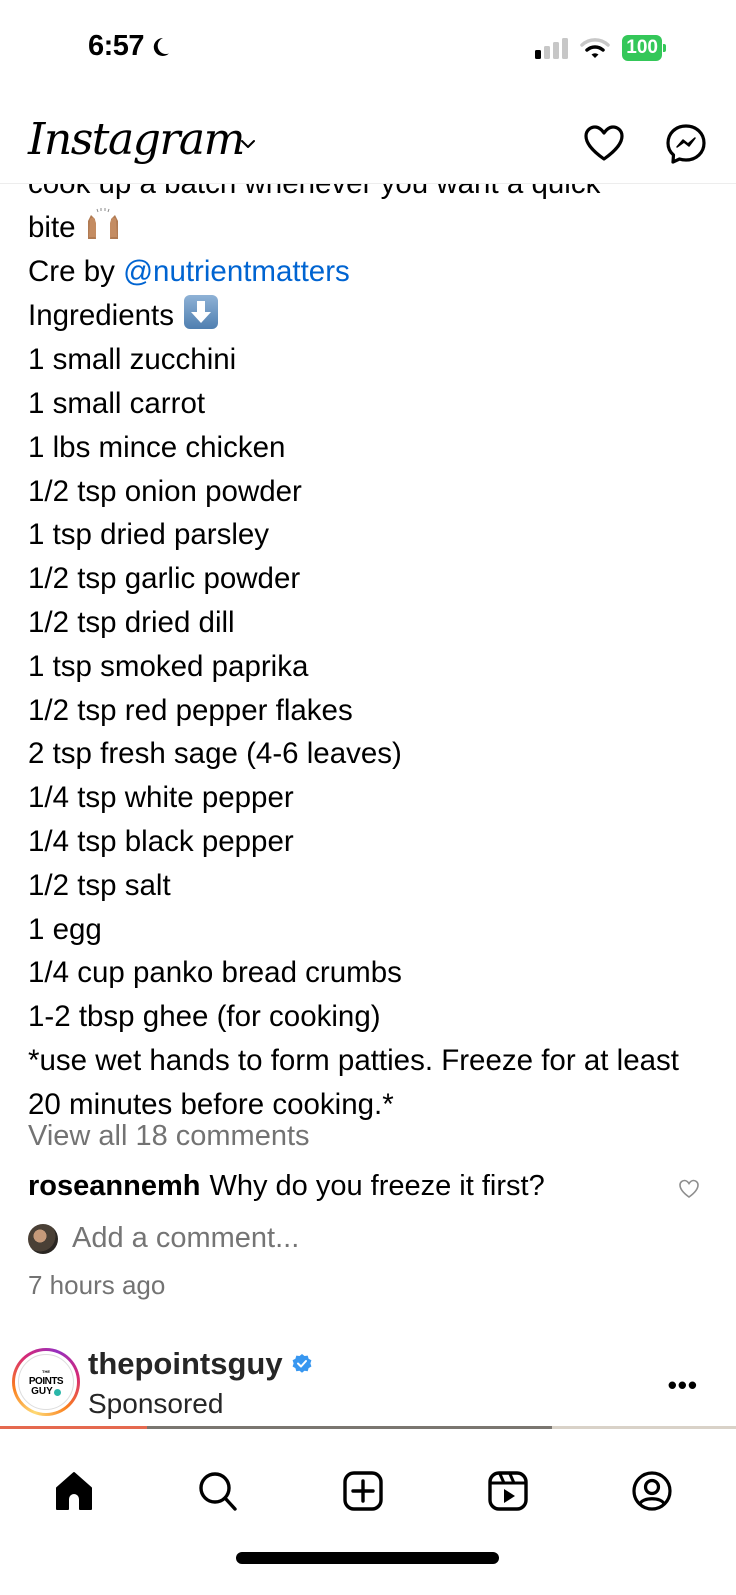  Describe the element at coordinates (161, 798) in the screenshot. I see `ingredient-item: 1/4 tsp white pepper` at that location.